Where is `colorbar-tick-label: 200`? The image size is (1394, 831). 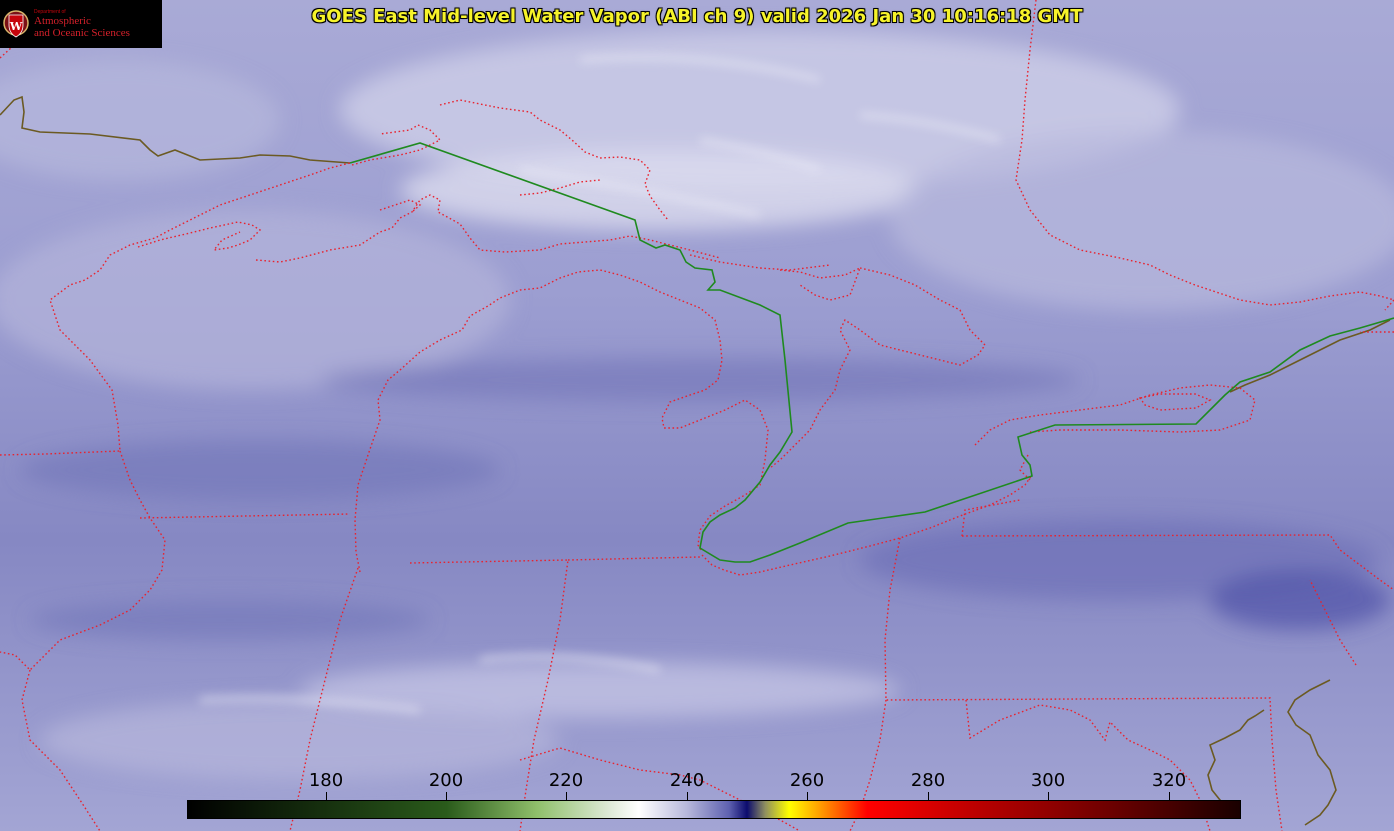 colorbar-tick-label: 200 is located at coordinates (446, 780).